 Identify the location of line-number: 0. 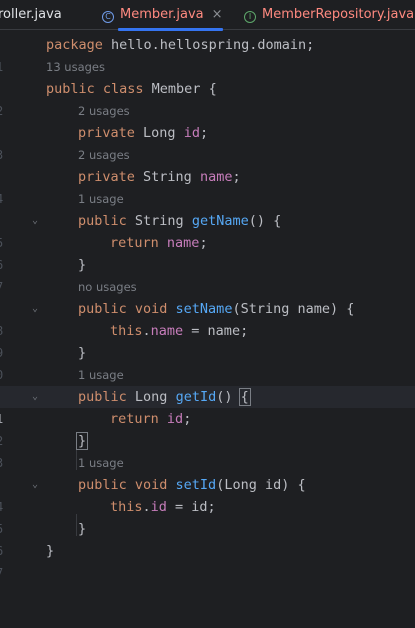
(4, 375).